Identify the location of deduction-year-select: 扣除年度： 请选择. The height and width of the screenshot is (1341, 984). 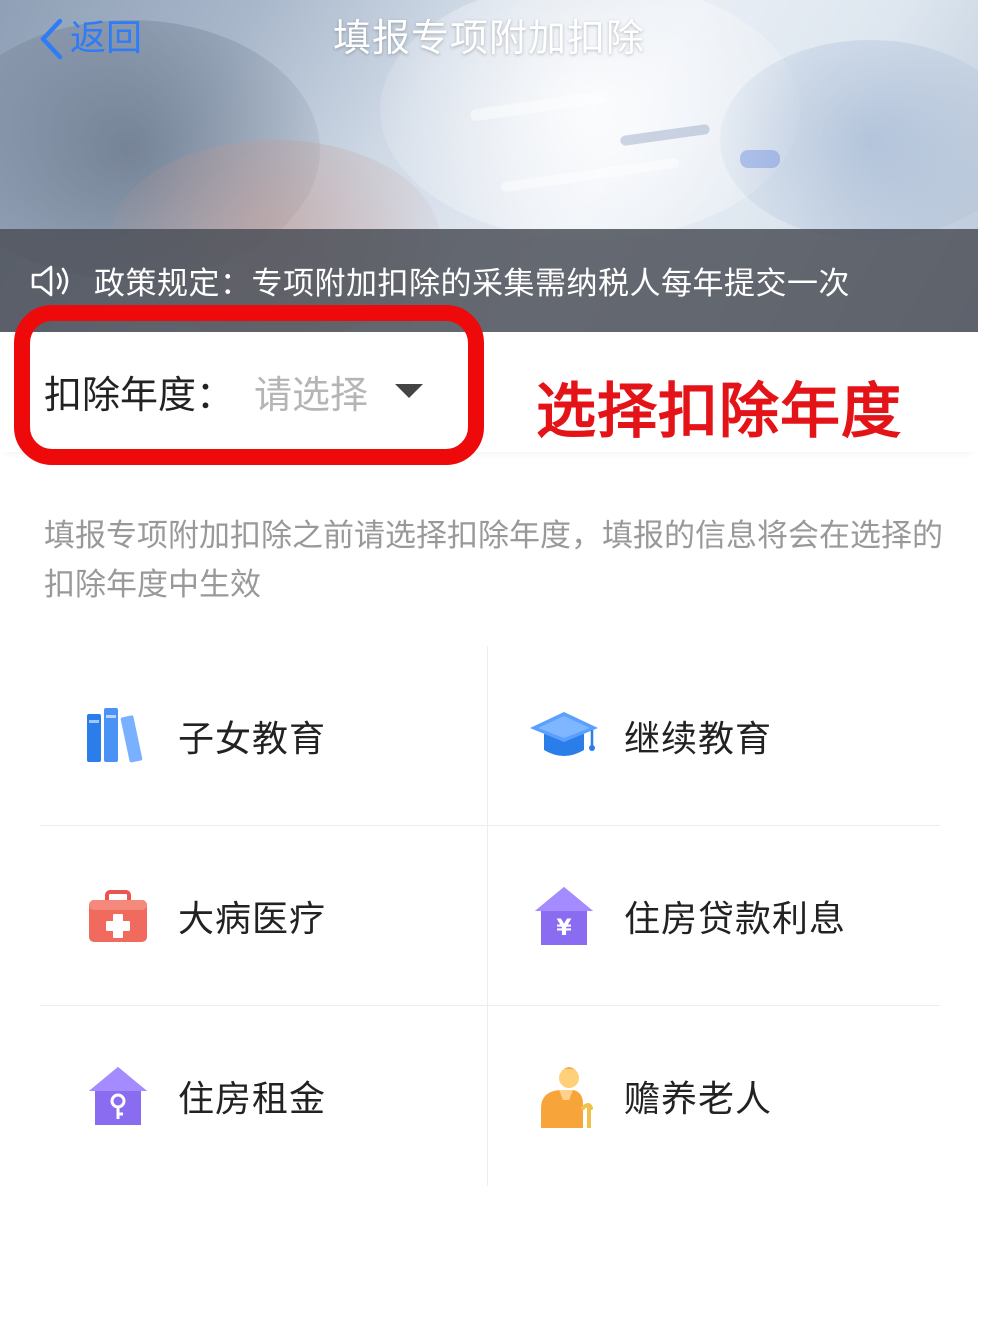
(234, 391).